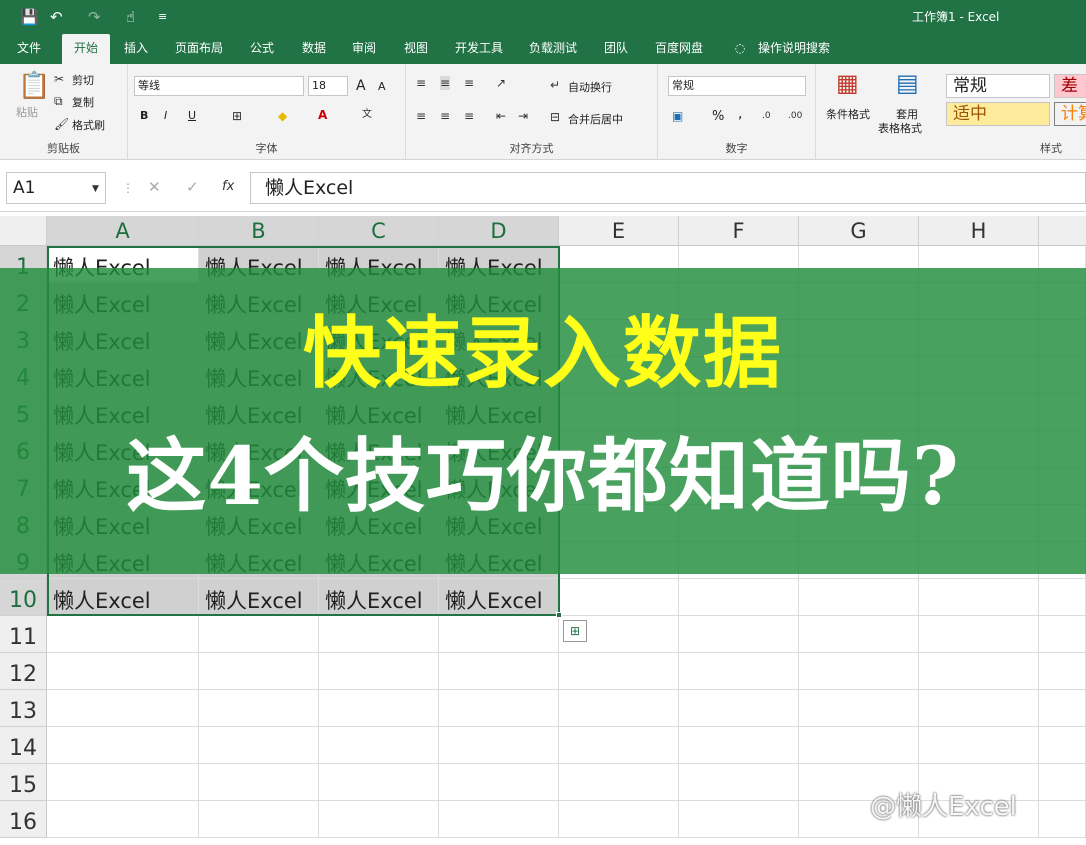  What do you see at coordinates (361, 86) in the screenshot?
I see `grow-font-button: A` at bounding box center [361, 86].